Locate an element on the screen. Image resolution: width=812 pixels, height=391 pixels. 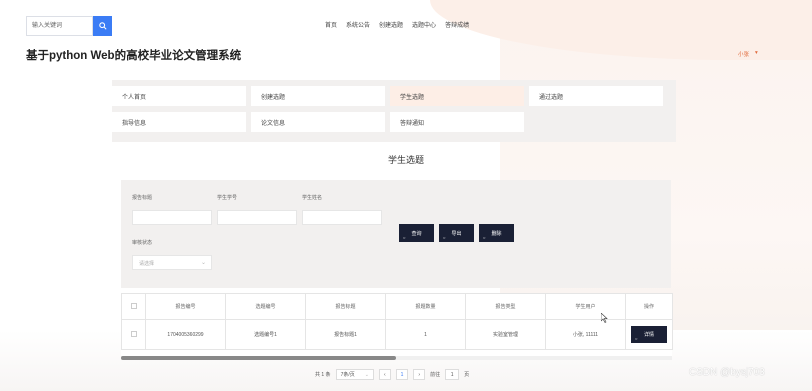
select-all-cell is located at coordinates (133, 306).